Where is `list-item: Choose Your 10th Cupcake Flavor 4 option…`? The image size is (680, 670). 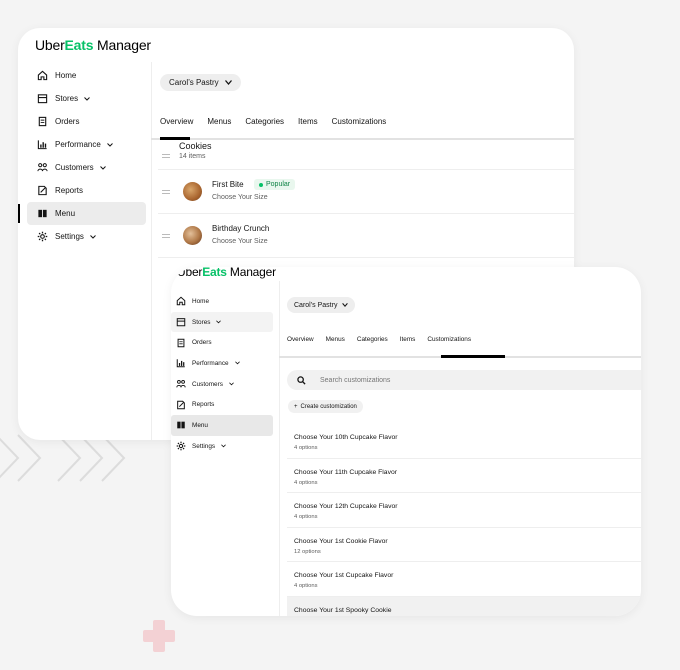
list-item: Choose Your 10th Cupcake Flavor 4 option… is located at coordinates (464, 441).